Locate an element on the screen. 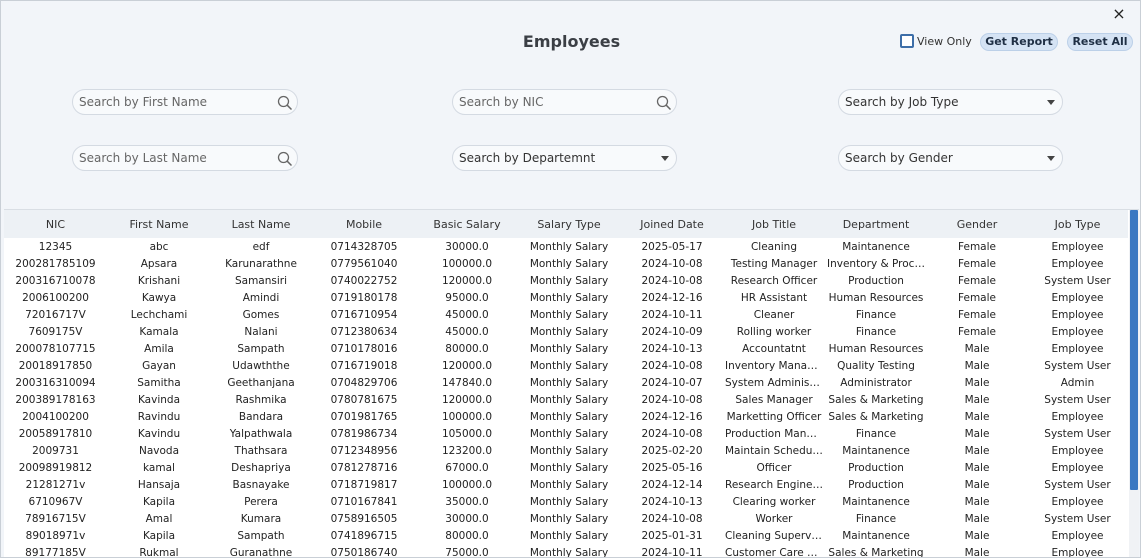 This screenshot has height=558, width=1141. first-name-search-input is located at coordinates (174, 102).